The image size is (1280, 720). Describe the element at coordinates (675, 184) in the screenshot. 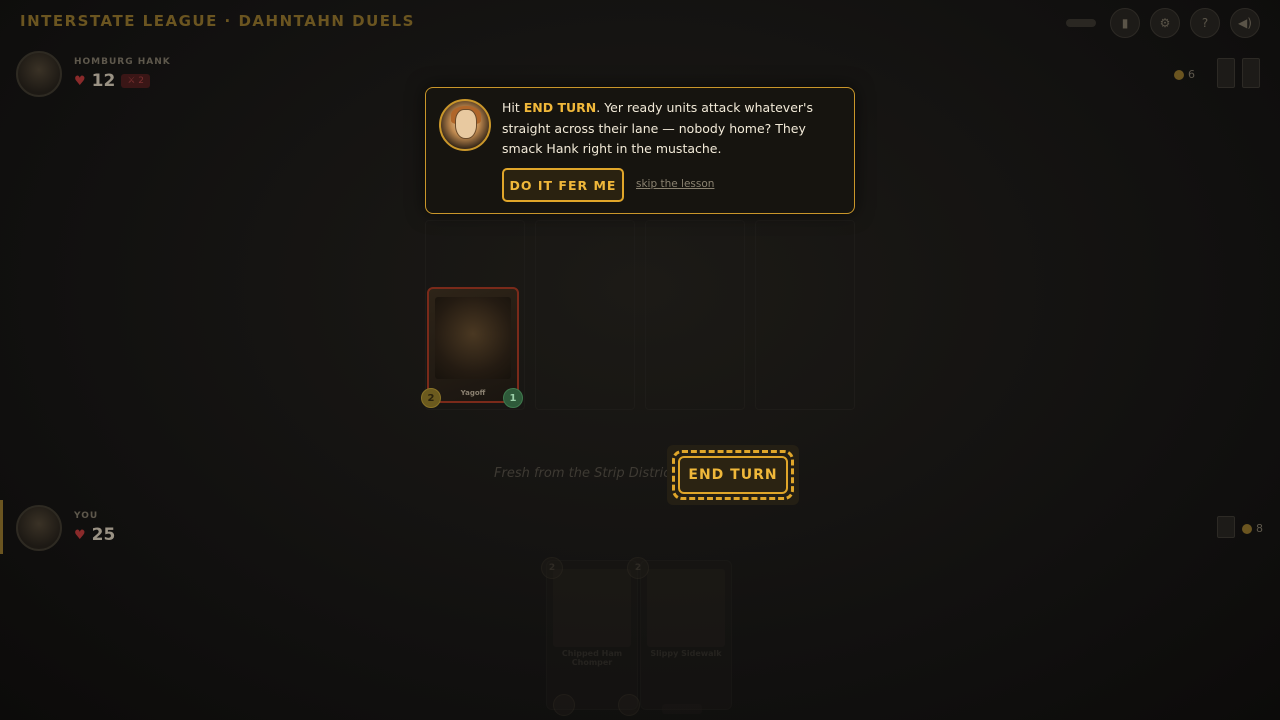

I see `skip-lesson-link: skip the lesson` at that location.